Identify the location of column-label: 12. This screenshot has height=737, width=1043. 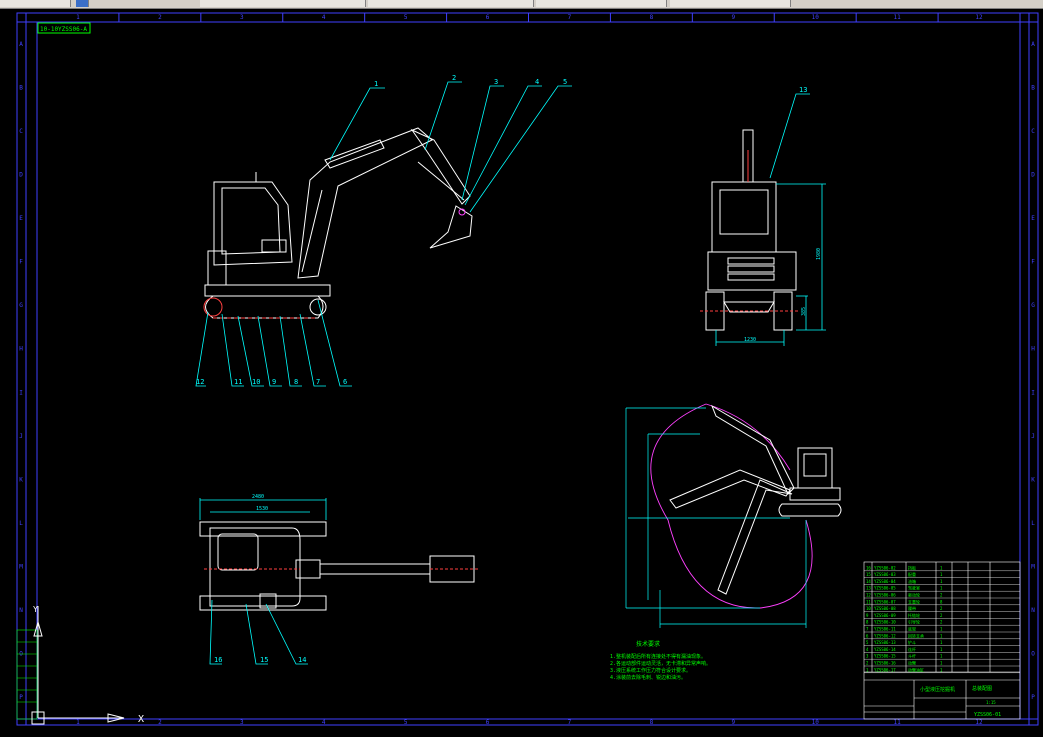
(979, 722).